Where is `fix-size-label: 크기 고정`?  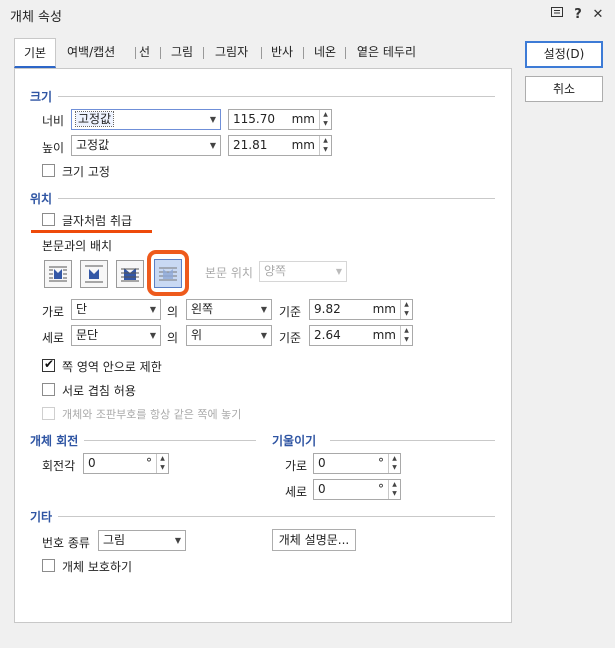
fix-size-label: 크기 고정 is located at coordinates (86, 172).